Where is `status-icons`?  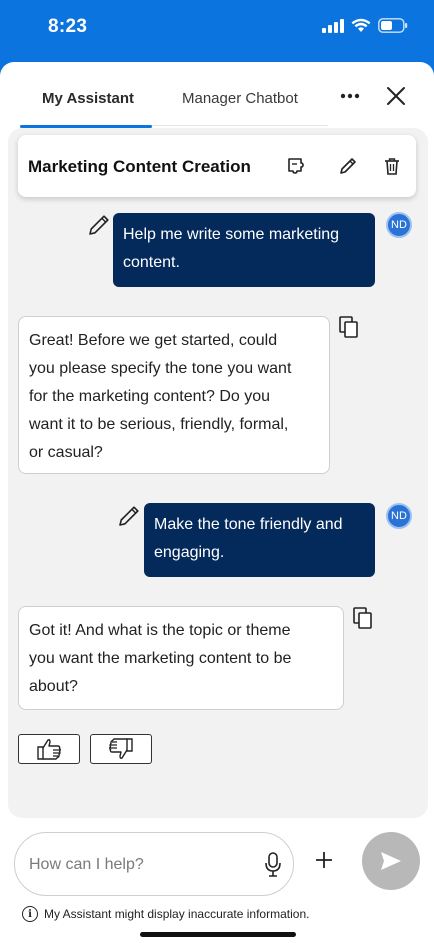 status-icons is located at coordinates (365, 28).